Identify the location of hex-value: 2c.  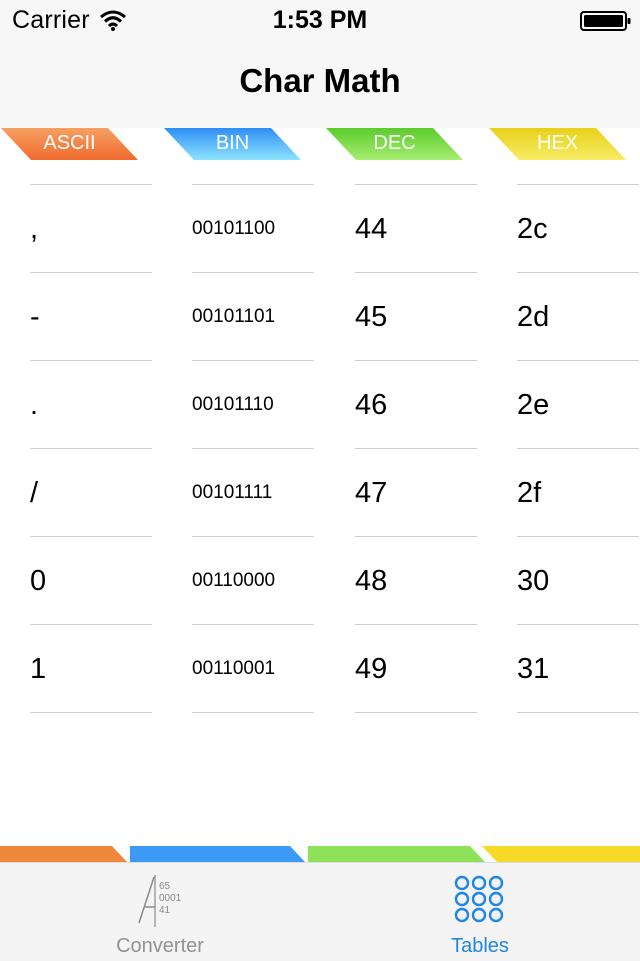
(532, 229).